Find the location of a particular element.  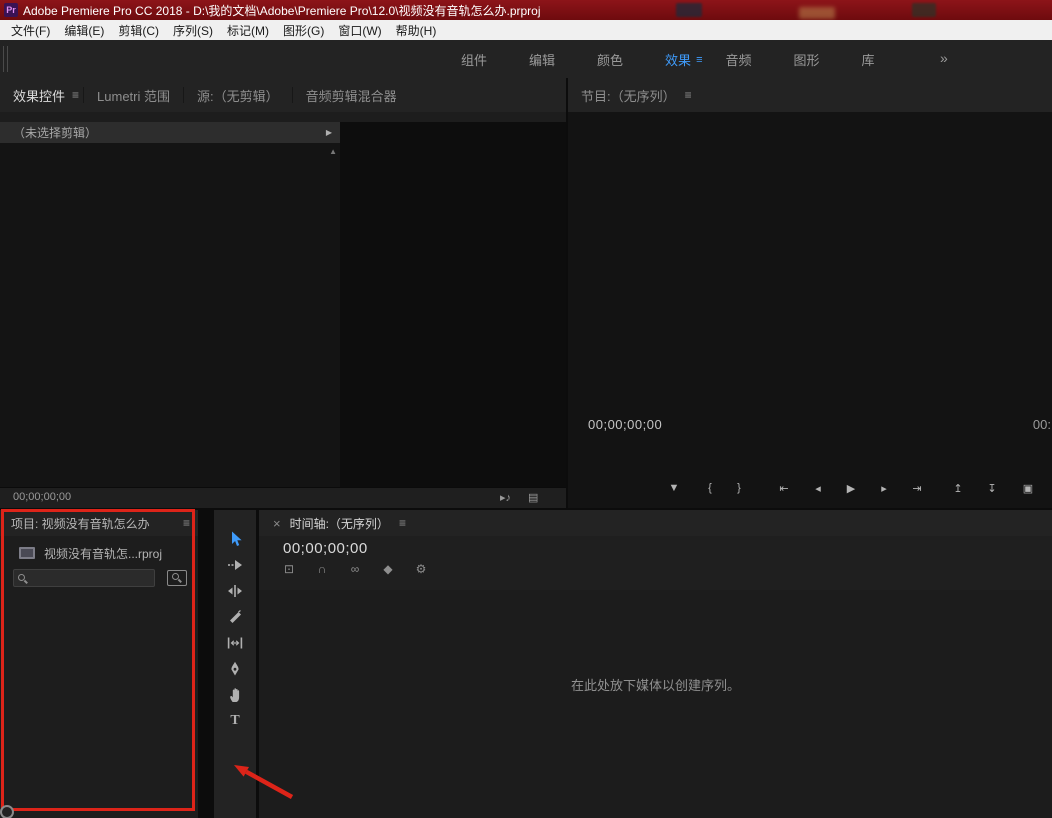

workspace-tab-assembly: 组件 is located at coordinates (474, 59).